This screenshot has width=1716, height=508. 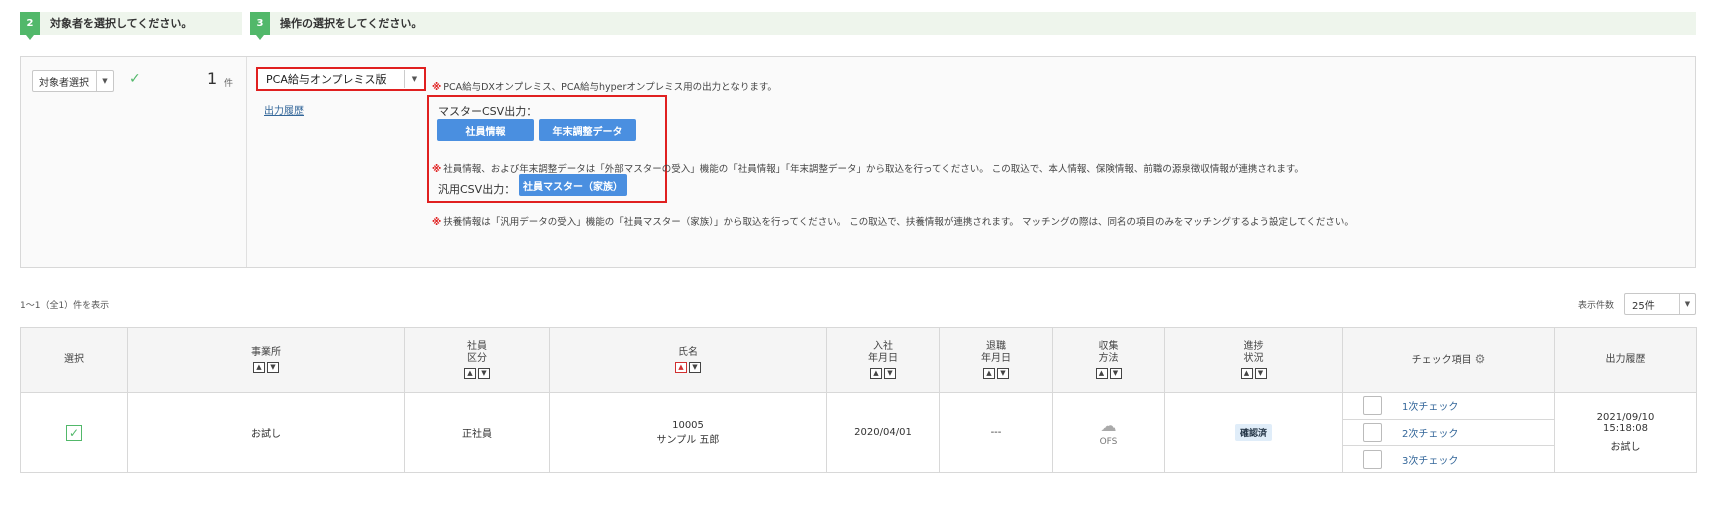 I want to click on col-employee-type: 社員 区分 ▲ ▼, so click(x=477, y=360).